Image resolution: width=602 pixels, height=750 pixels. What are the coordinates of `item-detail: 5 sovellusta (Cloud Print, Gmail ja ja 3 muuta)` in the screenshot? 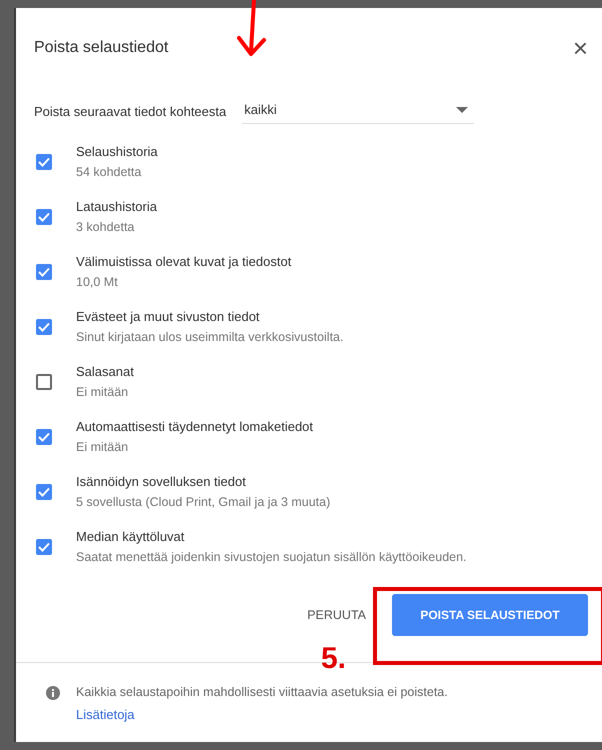 It's located at (203, 502).